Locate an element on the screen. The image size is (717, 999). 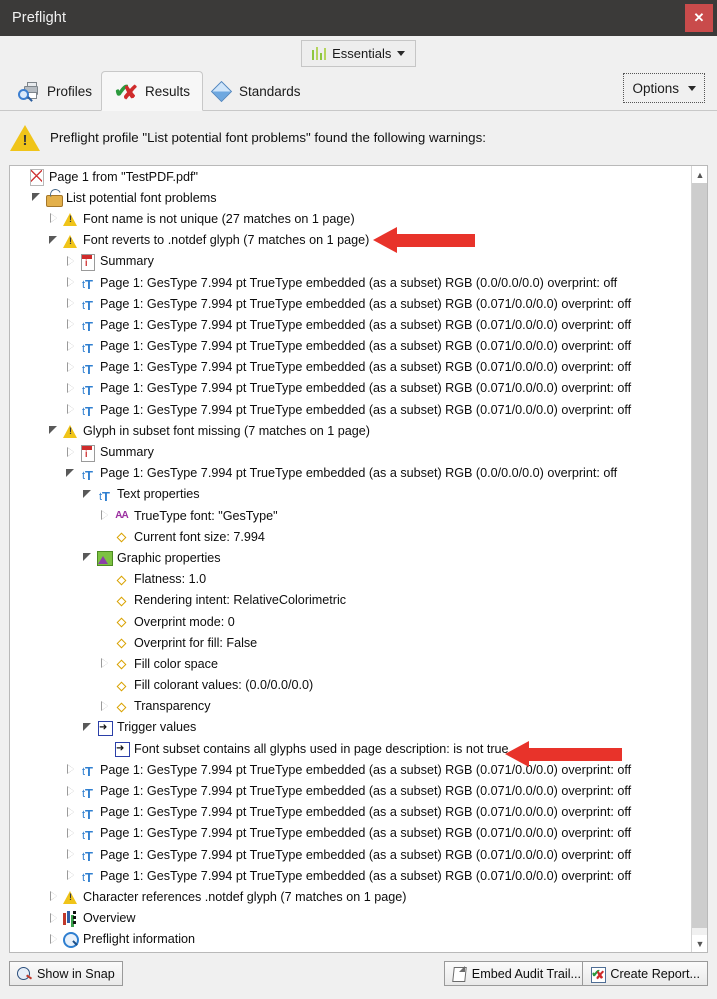
tree-row-label: Current font size: 7.994 is located at coordinates (199, 536).